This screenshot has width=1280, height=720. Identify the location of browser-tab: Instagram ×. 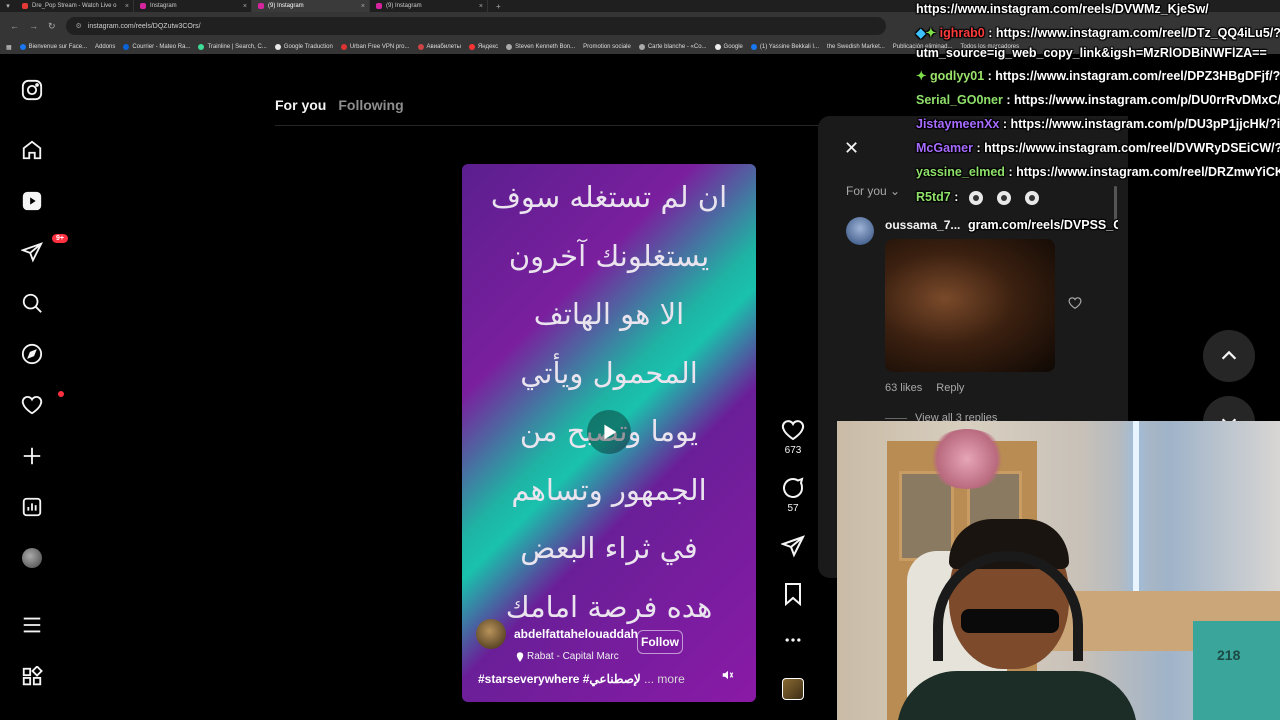
(193, 6).